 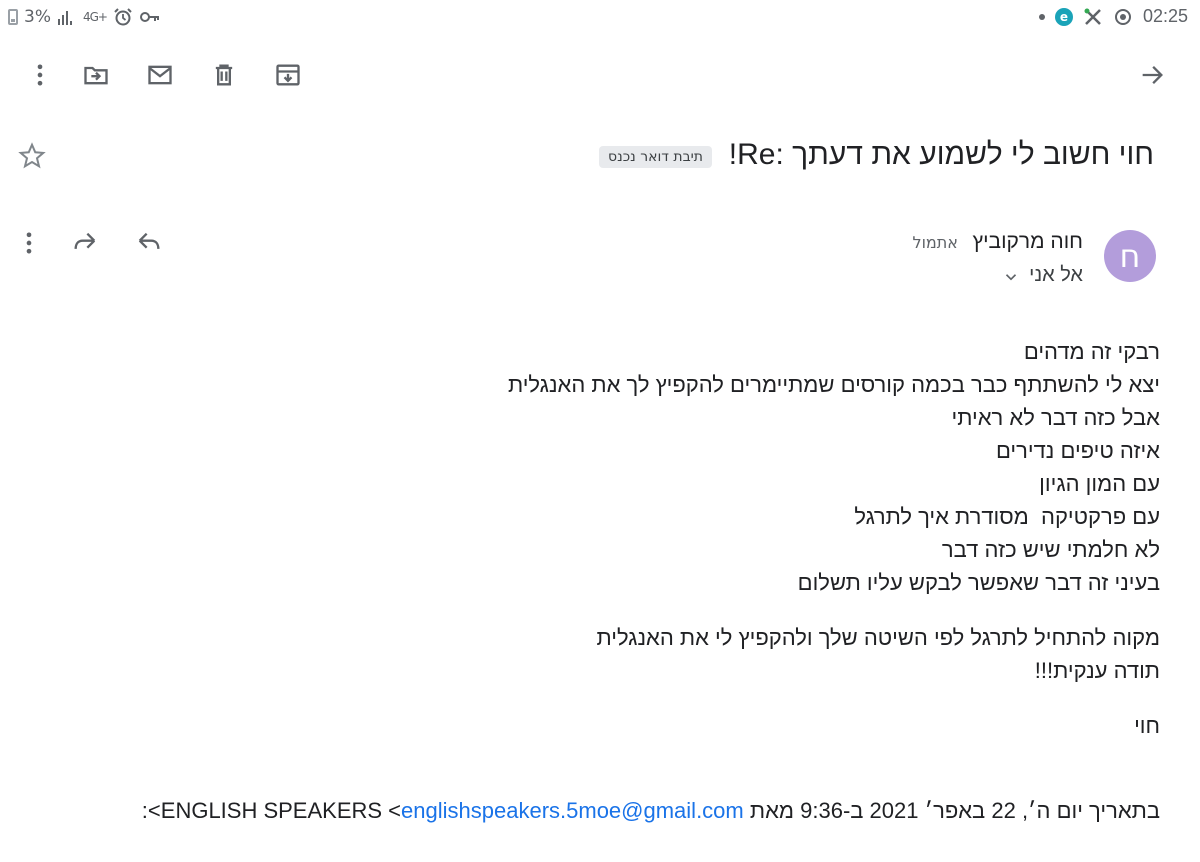 What do you see at coordinates (1152, 75) in the screenshot?
I see `back-arrow-icon` at bounding box center [1152, 75].